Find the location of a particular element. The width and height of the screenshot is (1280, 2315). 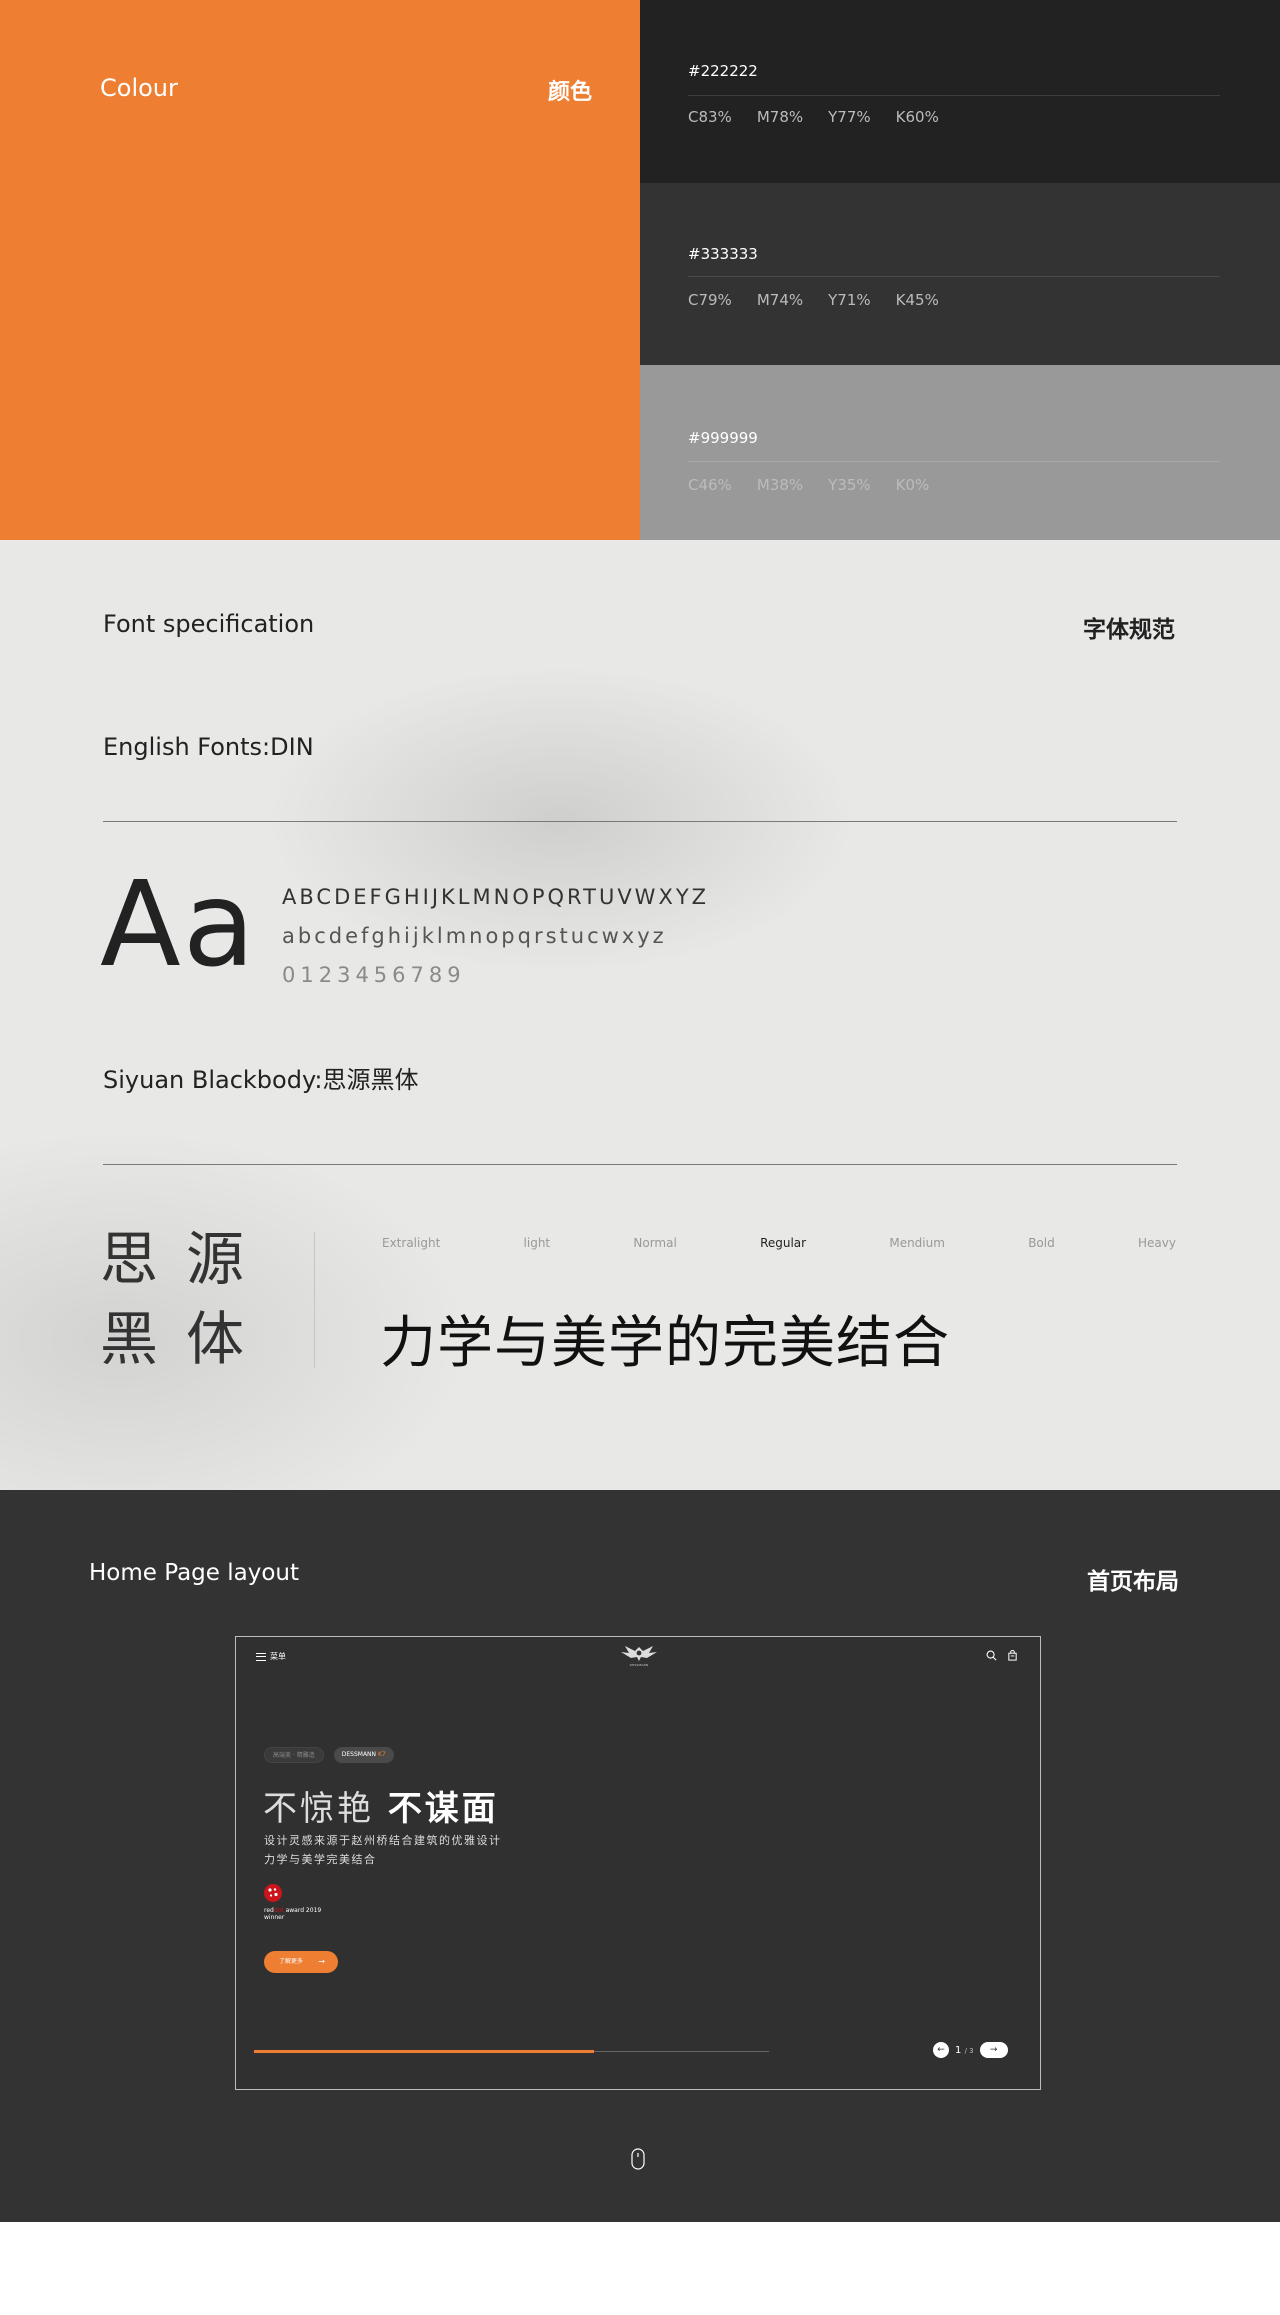

home-layout-title: Home Page layout is located at coordinates (194, 1573).